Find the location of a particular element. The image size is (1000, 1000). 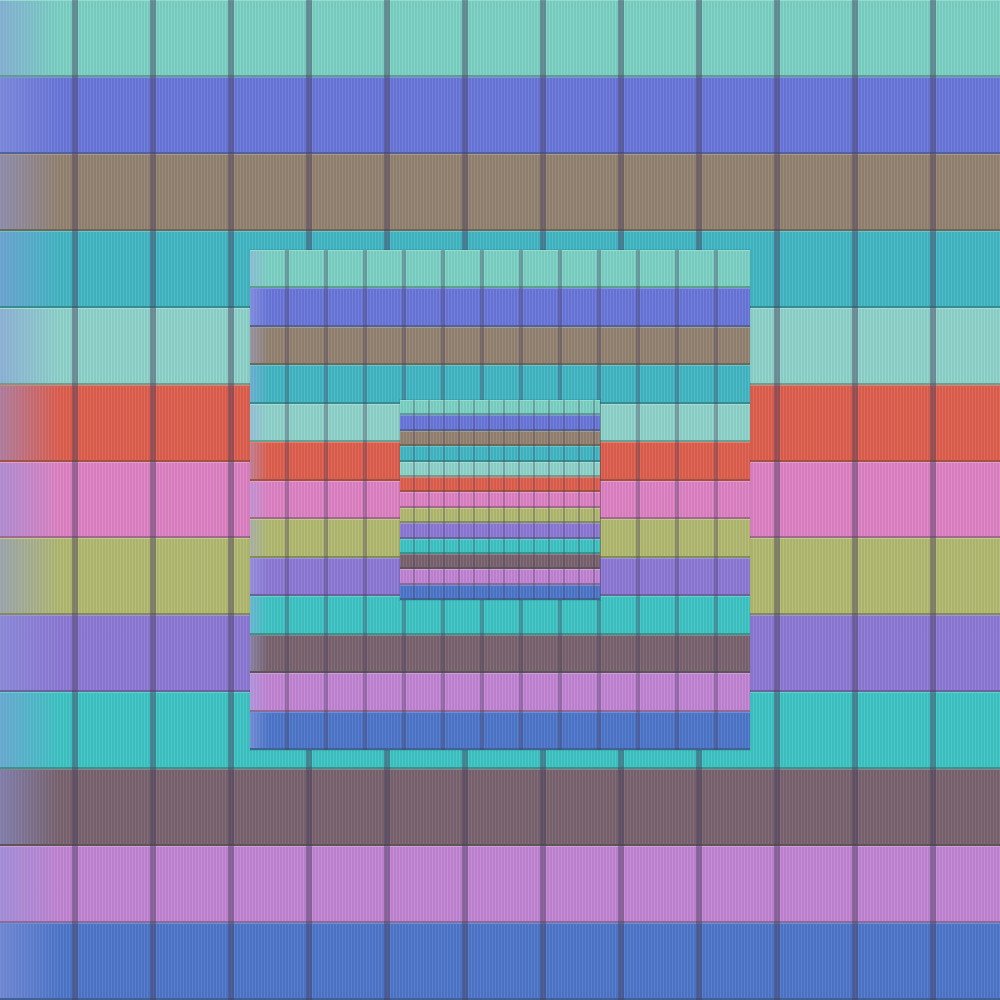

inner-stripe-layer is located at coordinates (500, 500).